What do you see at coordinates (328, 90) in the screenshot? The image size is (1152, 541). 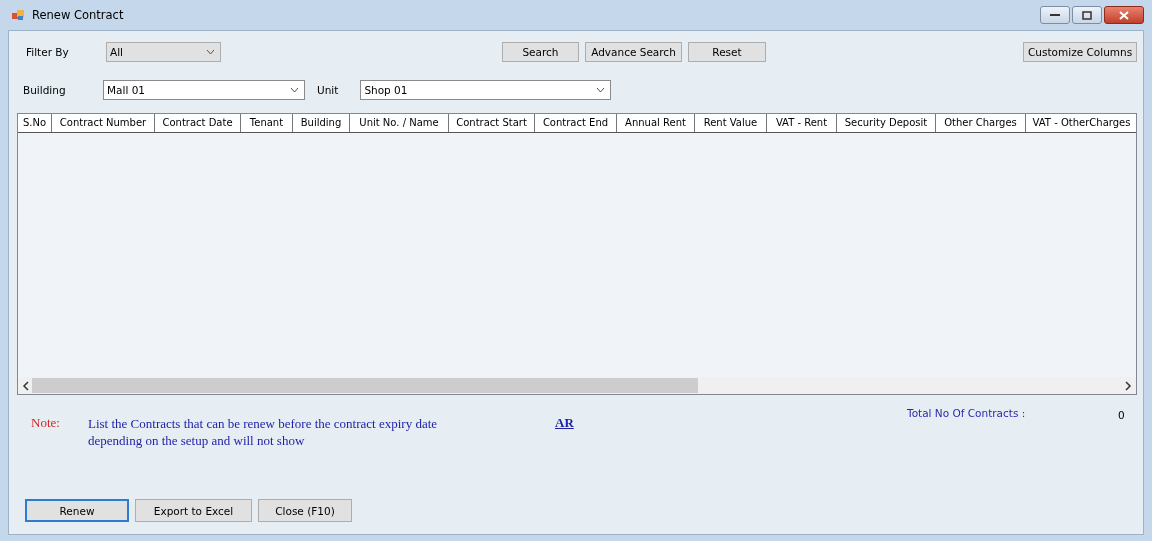 I see `unit-label: Unit` at bounding box center [328, 90].